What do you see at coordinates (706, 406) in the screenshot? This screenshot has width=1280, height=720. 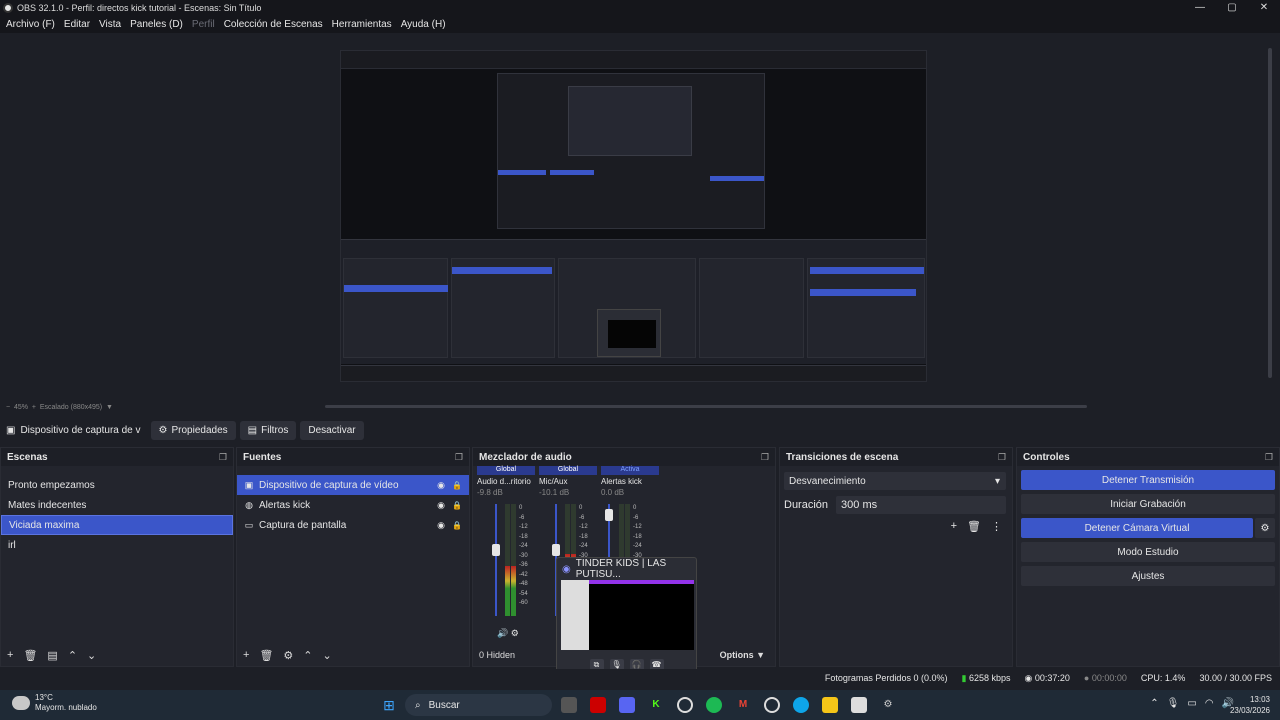 I see `preview-horizontal-scrollbar` at bounding box center [706, 406].